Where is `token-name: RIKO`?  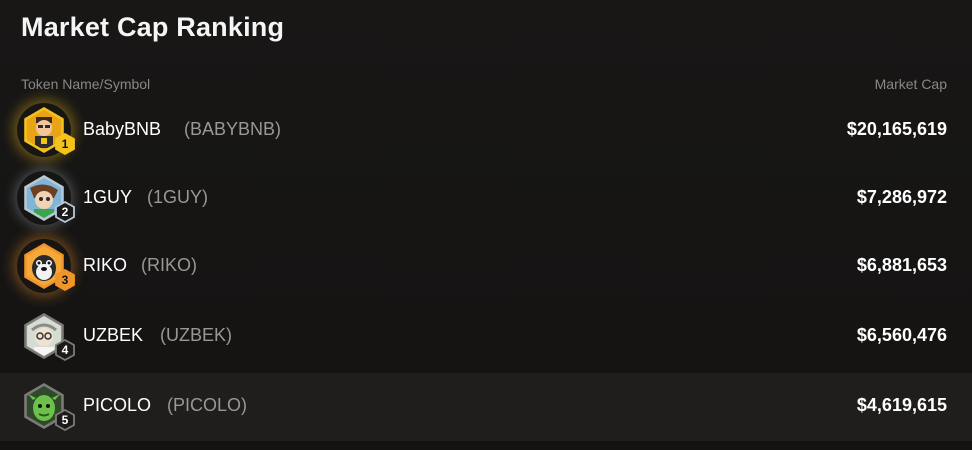 token-name: RIKO is located at coordinates (105, 265).